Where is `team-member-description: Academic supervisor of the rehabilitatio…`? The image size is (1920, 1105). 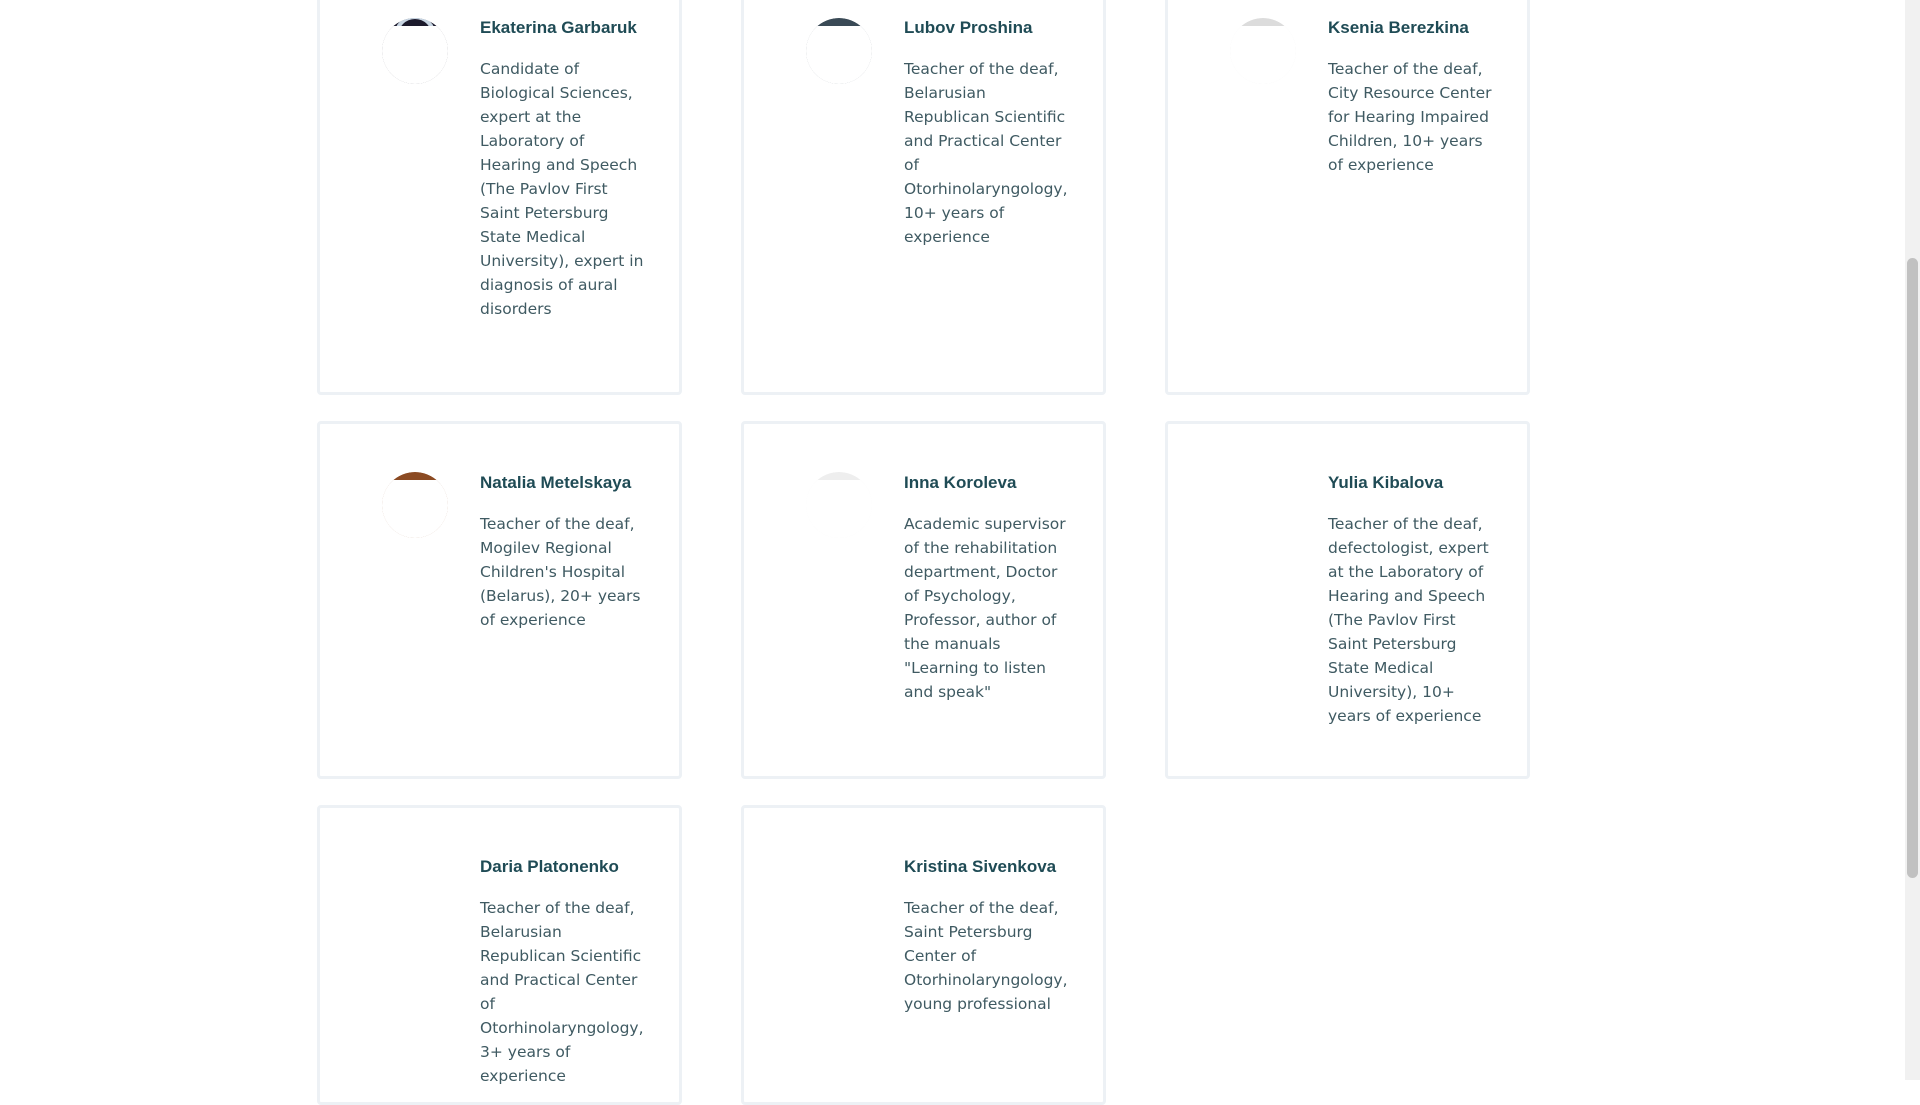
team-member-description: Academic supervisor of the rehabilitatio… is located at coordinates (985, 608).